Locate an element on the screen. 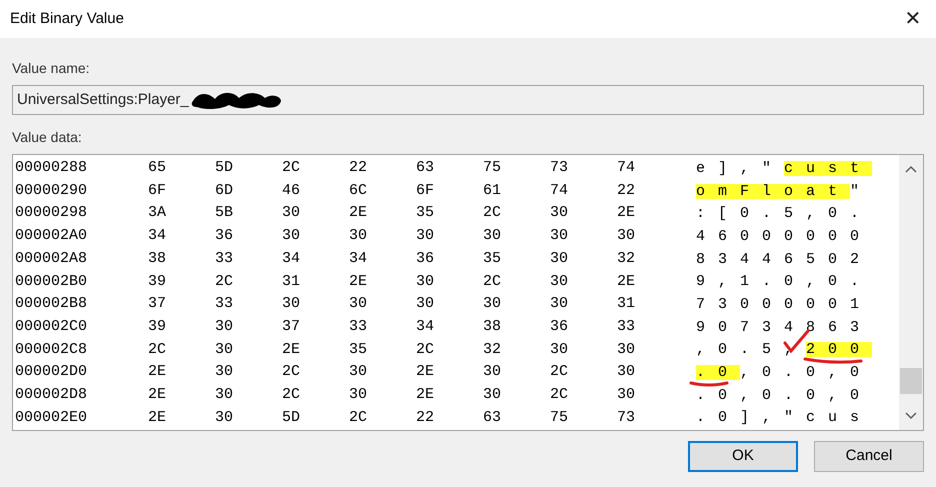 The height and width of the screenshot is (487, 936). address-cell-text: 000002A8 is located at coordinates (51, 258).